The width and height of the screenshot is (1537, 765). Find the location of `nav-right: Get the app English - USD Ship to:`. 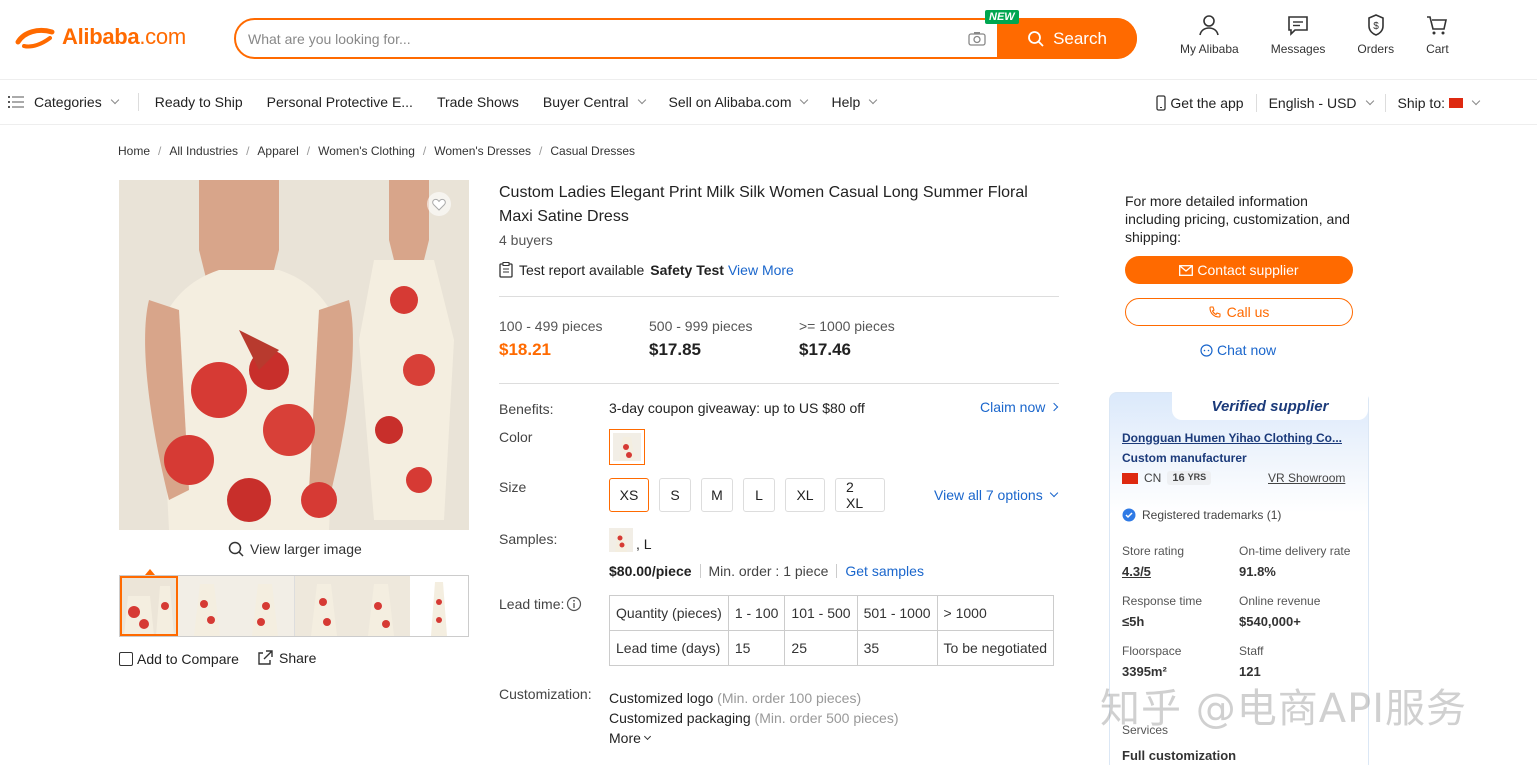

nav-right: Get the app English - USD Ship to: is located at coordinates (1318, 103).